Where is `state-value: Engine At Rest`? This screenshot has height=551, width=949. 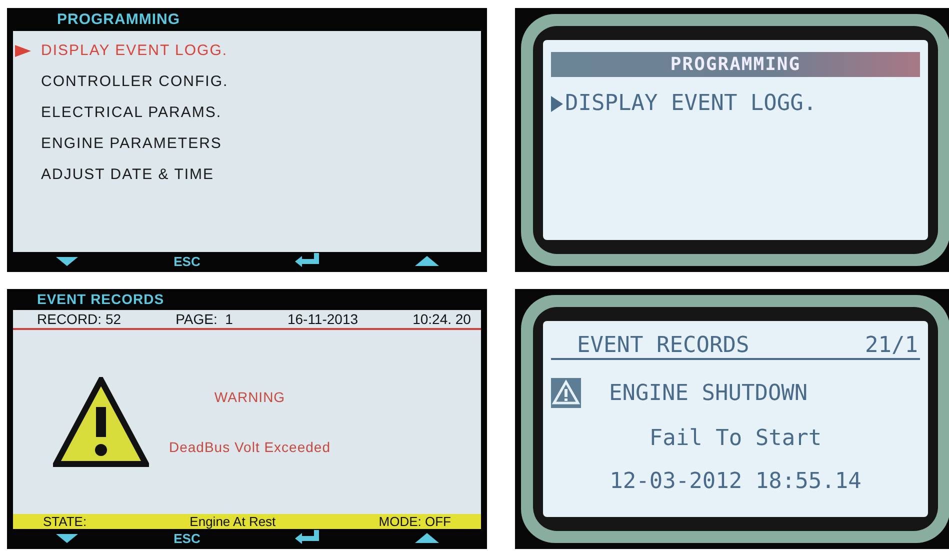
state-value: Engine At Rest is located at coordinates (233, 521).